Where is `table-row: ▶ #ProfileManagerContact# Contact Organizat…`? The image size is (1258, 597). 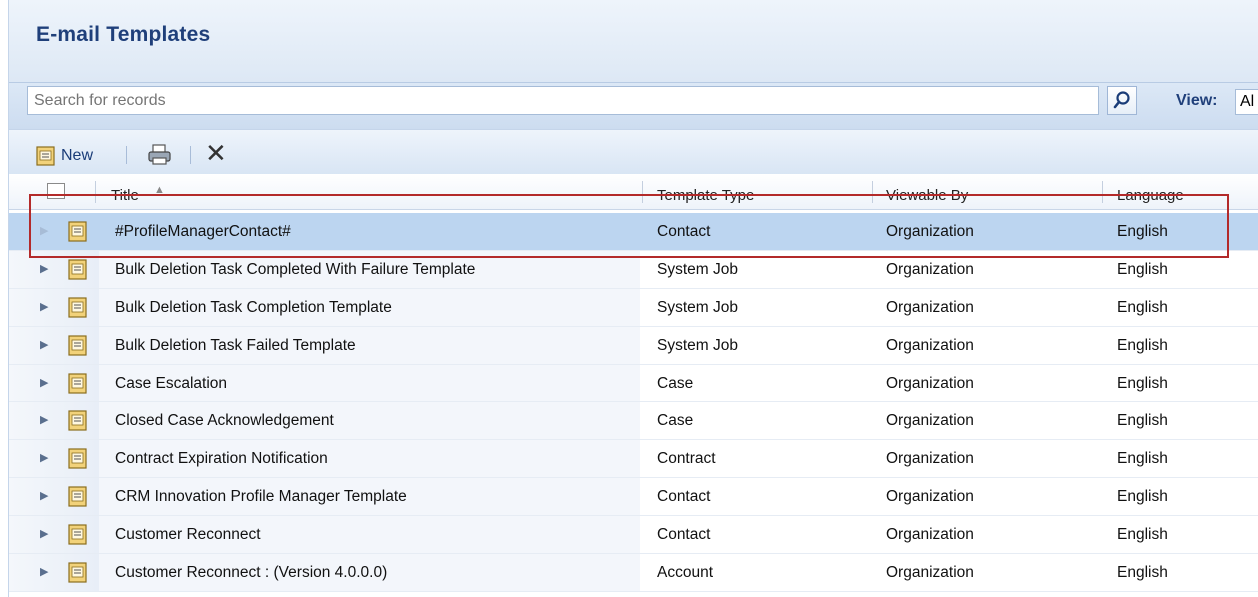 table-row: ▶ #ProfileManagerContact# Contact Organizat… is located at coordinates (633, 232).